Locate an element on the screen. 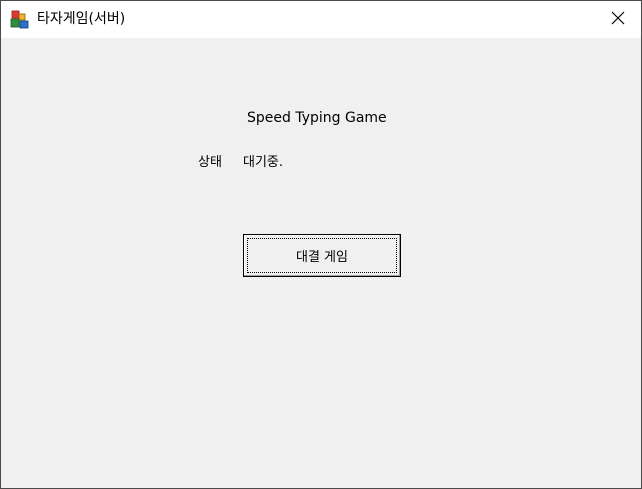  close-button is located at coordinates (618, 19).